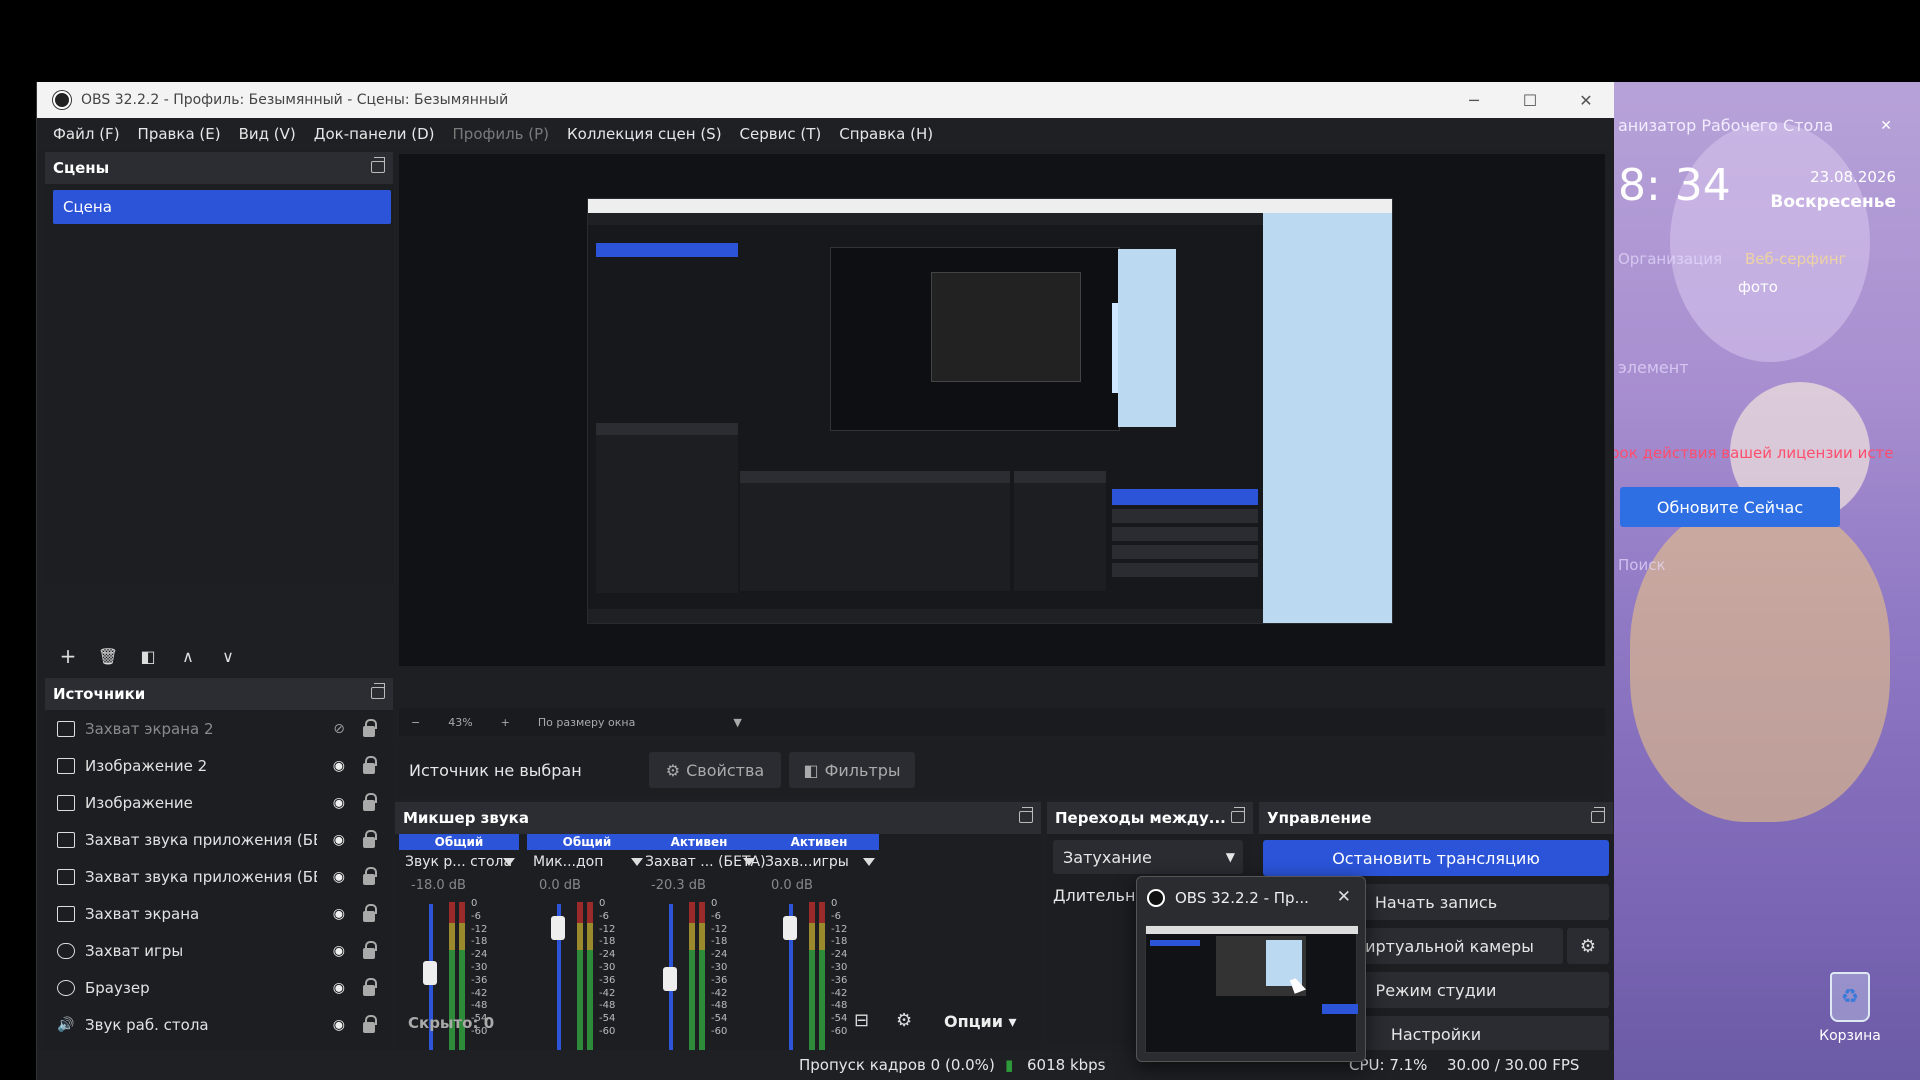 Image resolution: width=1920 pixels, height=1080 pixels. I want to click on strip-name: Звук р... стола, so click(458, 862).